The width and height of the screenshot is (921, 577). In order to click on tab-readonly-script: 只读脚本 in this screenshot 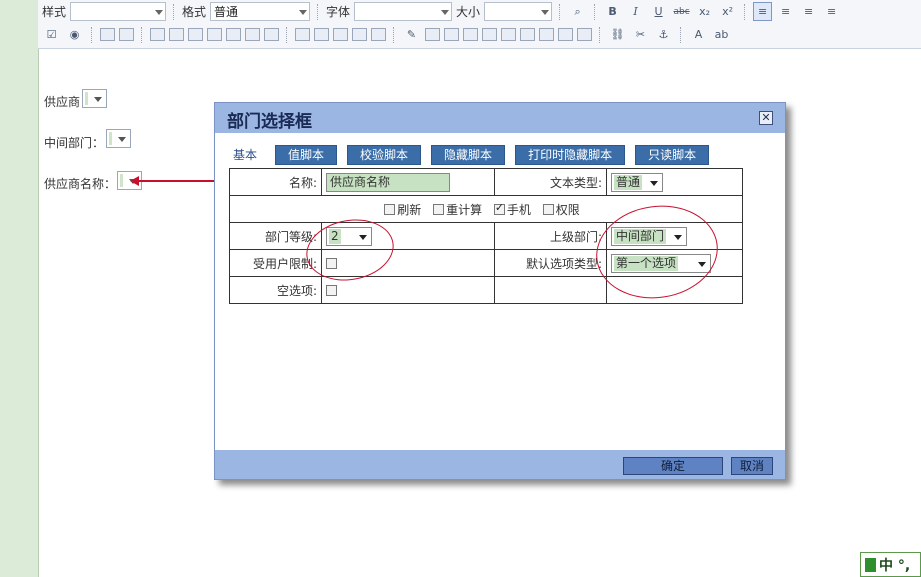, I will do `click(672, 155)`.